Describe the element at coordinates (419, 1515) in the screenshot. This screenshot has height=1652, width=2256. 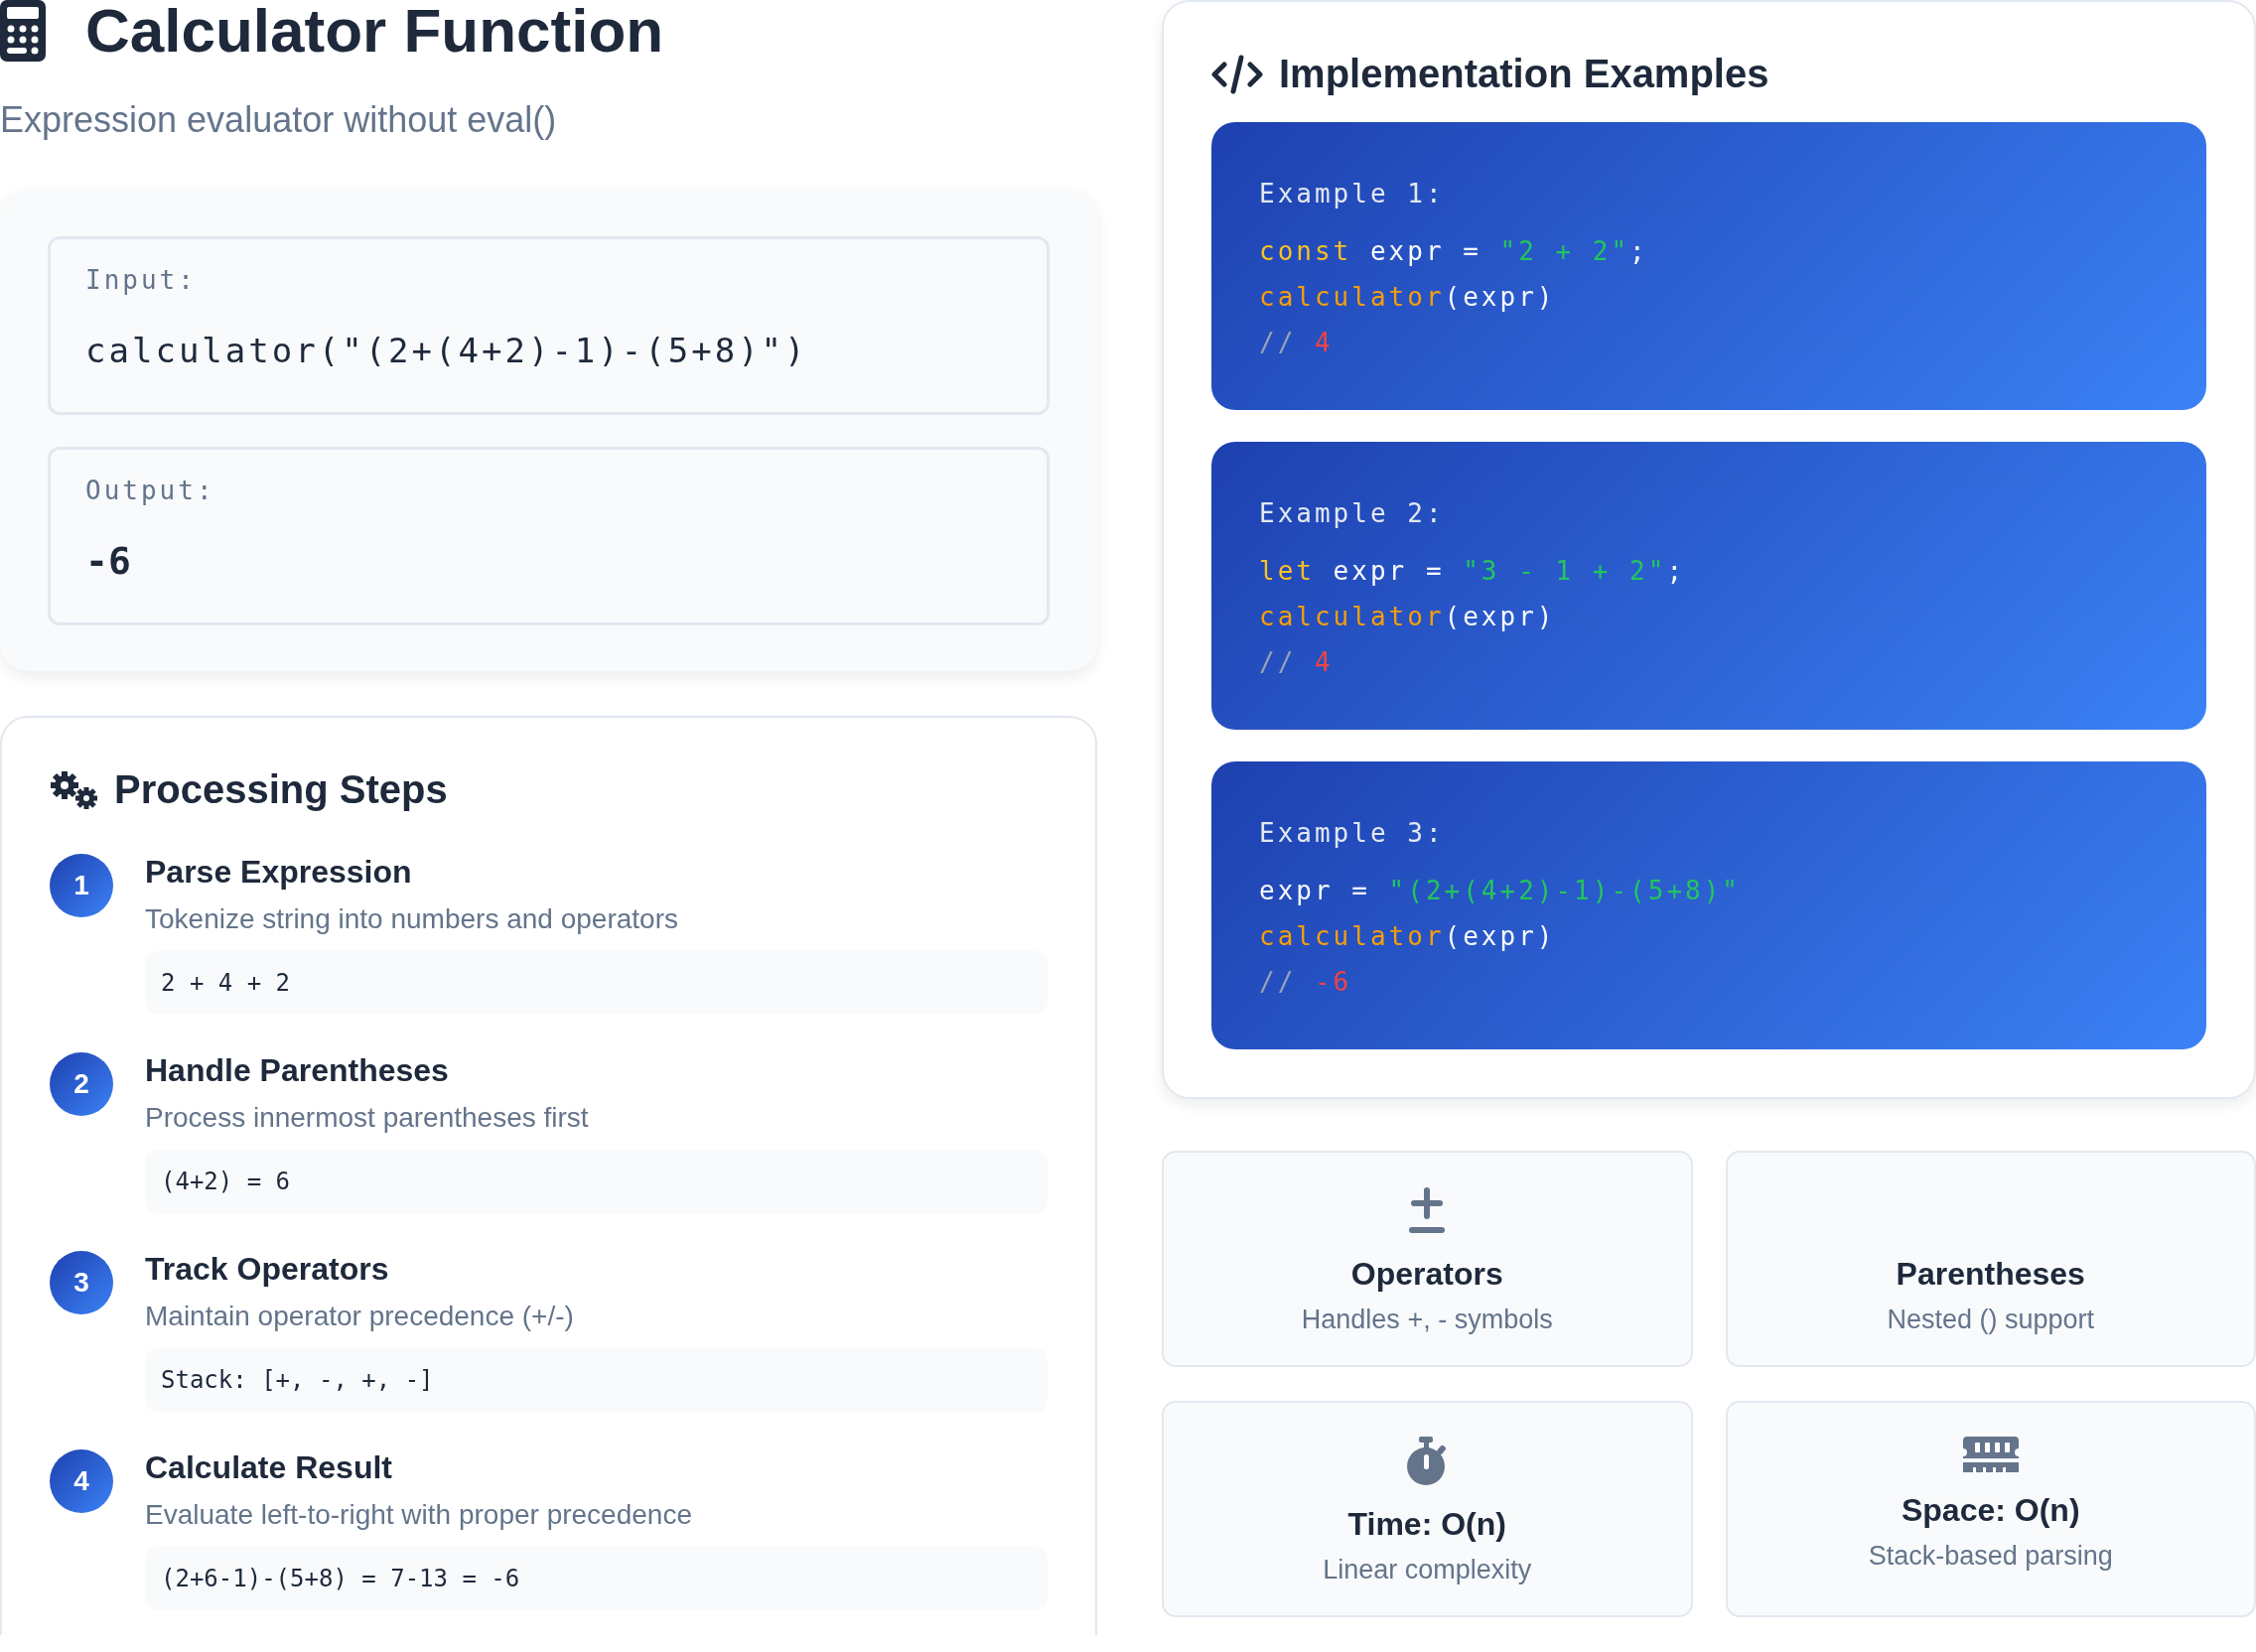
I see `step-description: Evaluate left-to-right with proper precedence` at that location.